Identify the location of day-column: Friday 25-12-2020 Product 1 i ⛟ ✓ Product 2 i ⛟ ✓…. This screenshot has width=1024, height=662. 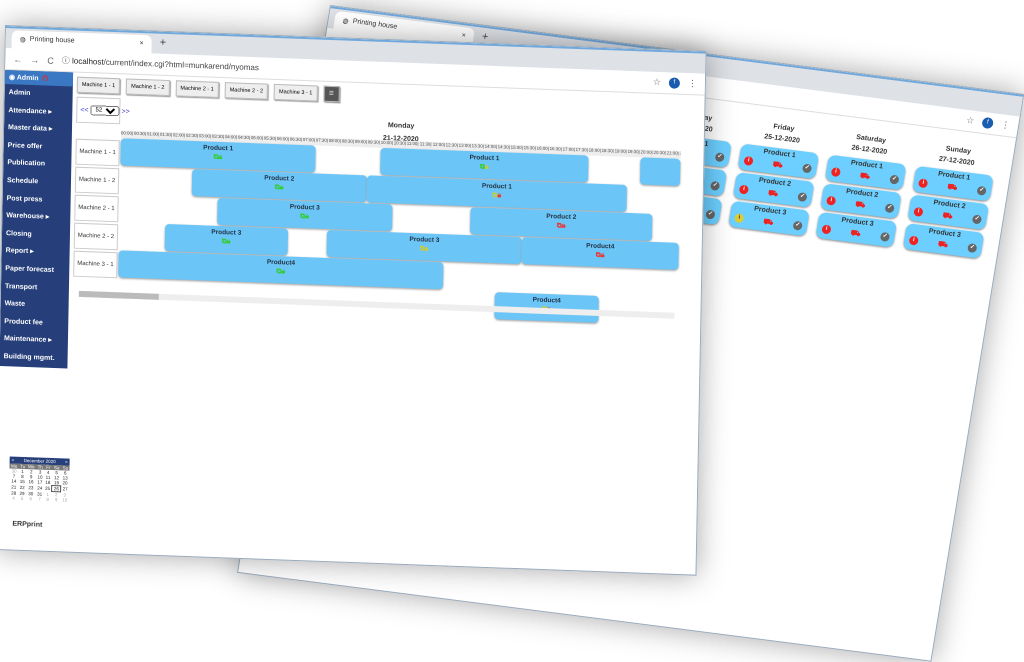
(775, 180).